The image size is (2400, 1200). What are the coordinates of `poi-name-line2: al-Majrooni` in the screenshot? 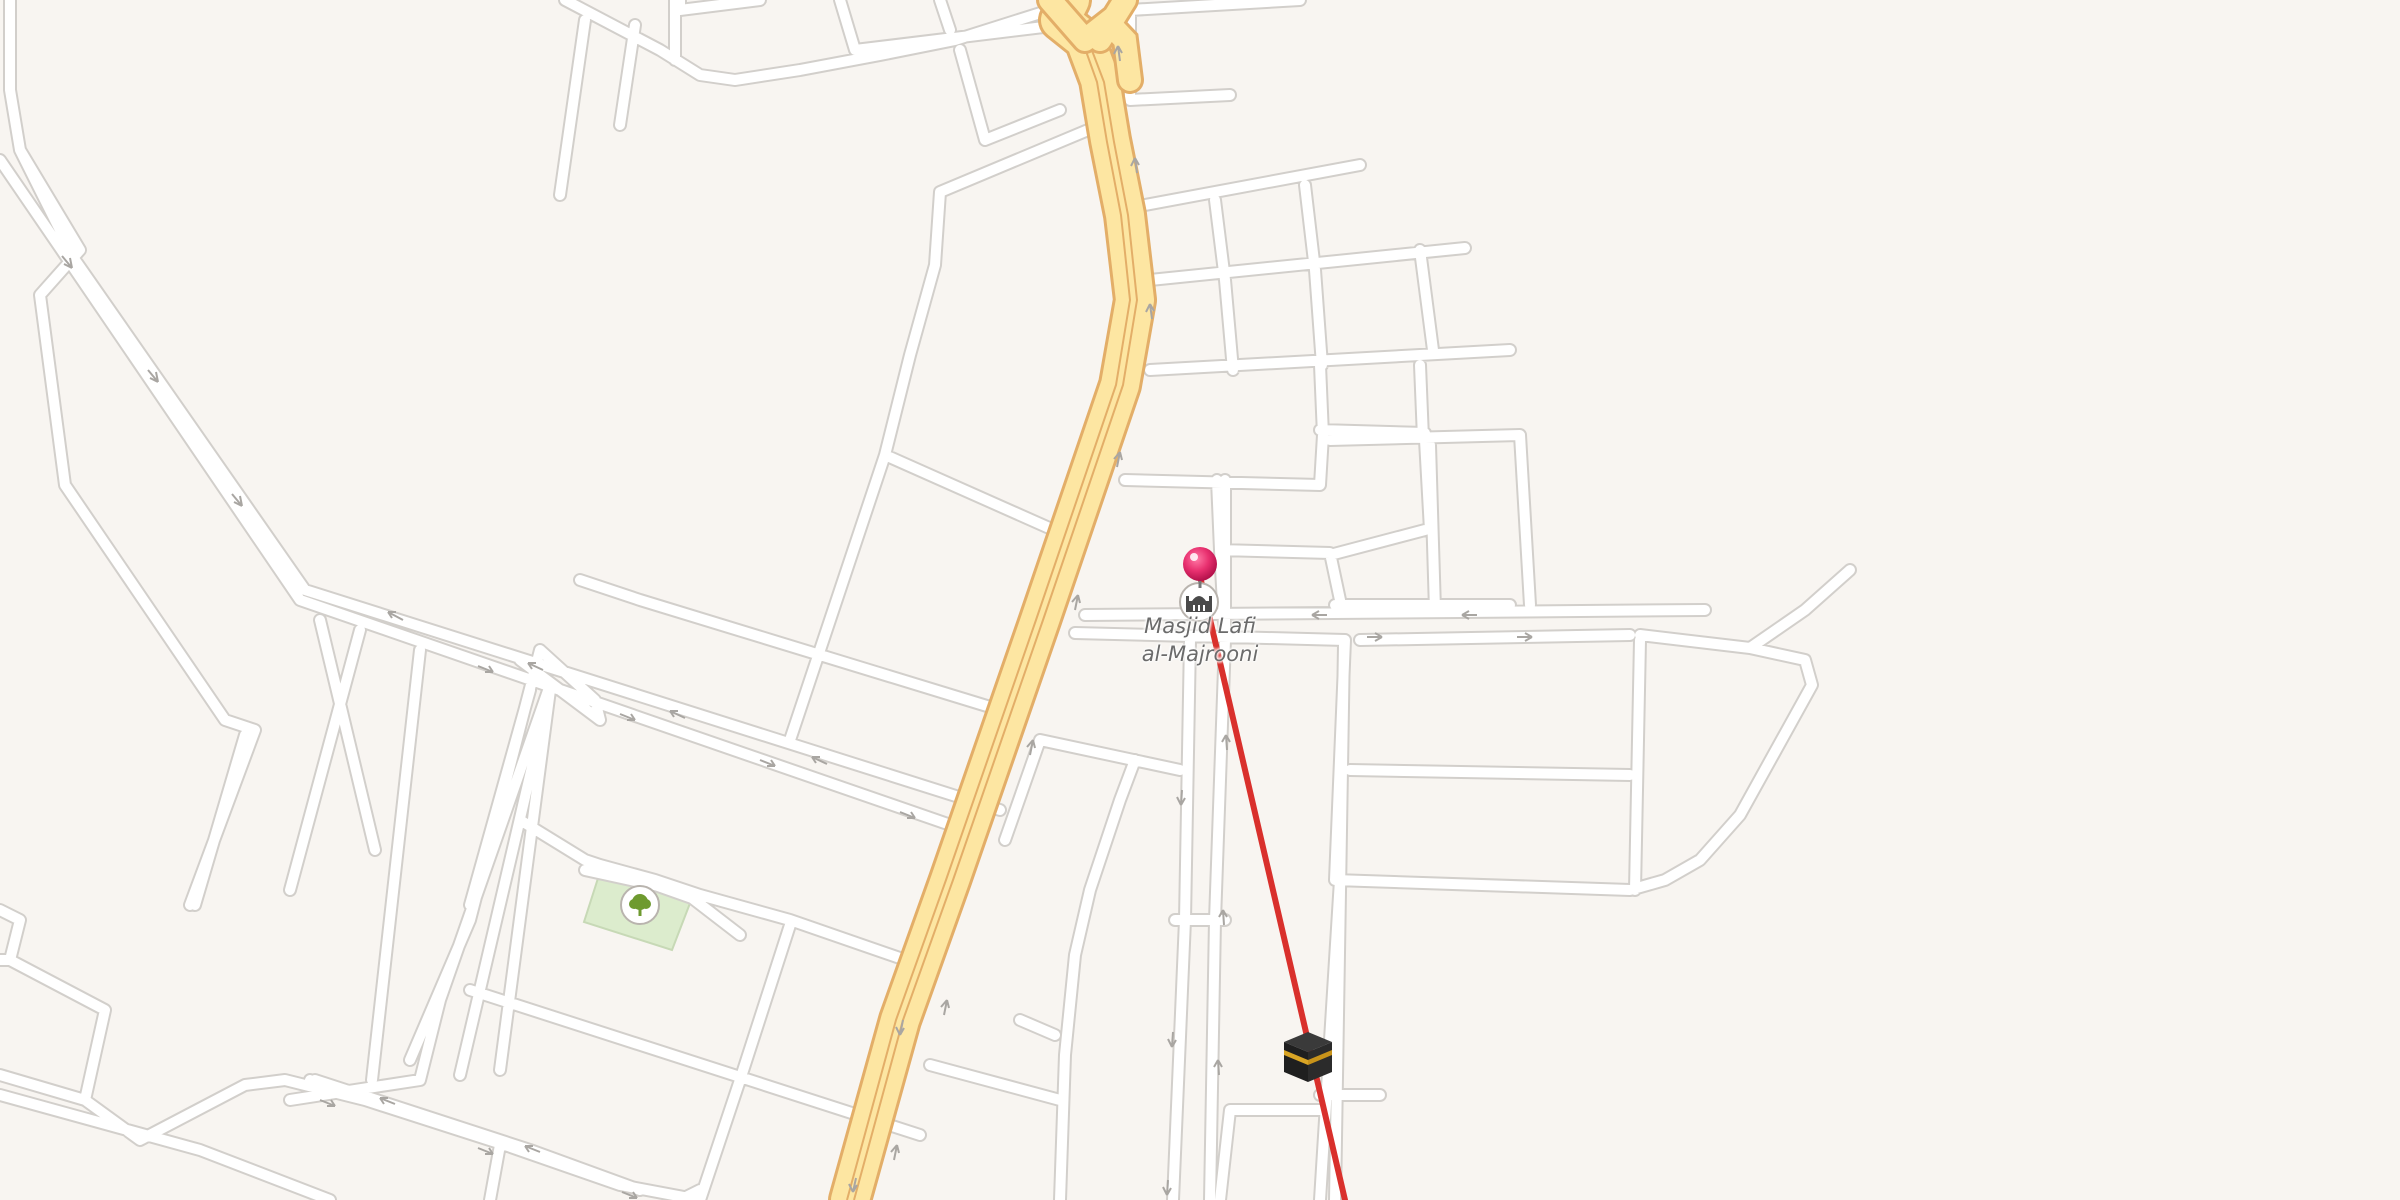 It's located at (1200, 654).